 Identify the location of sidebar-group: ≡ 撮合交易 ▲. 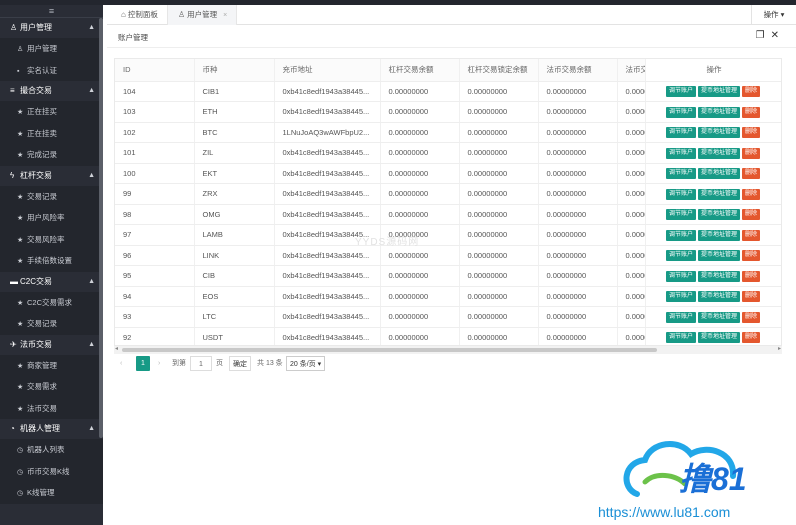
(51, 91).